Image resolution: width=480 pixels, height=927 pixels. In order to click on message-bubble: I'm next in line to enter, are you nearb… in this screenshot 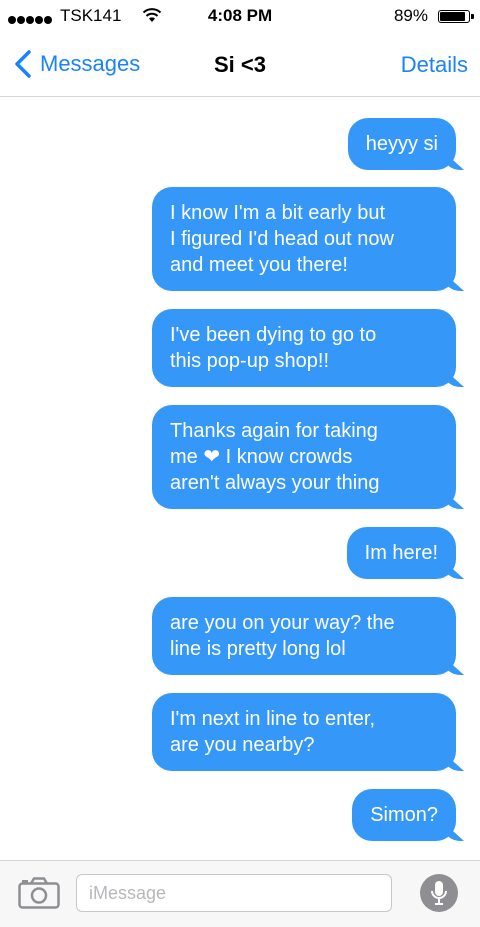, I will do `click(304, 732)`.